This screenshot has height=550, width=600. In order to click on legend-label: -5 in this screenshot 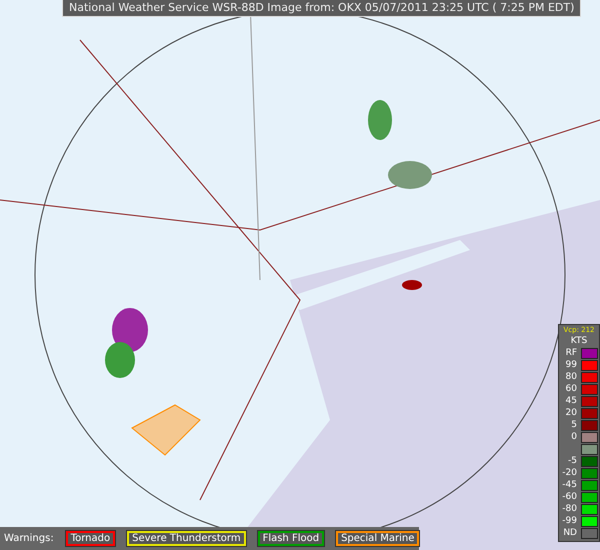, I will do `click(572, 461)`.